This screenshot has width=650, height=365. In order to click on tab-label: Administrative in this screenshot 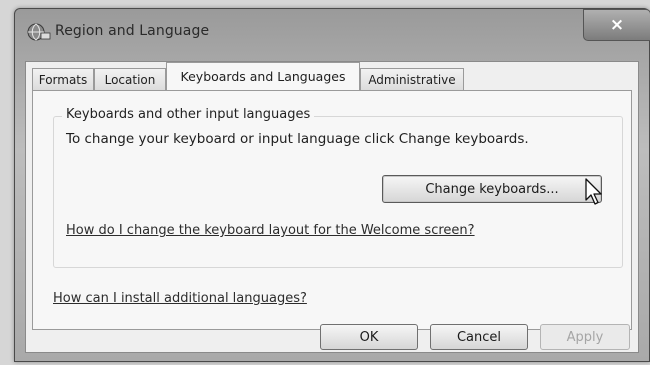, I will do `click(412, 79)`.